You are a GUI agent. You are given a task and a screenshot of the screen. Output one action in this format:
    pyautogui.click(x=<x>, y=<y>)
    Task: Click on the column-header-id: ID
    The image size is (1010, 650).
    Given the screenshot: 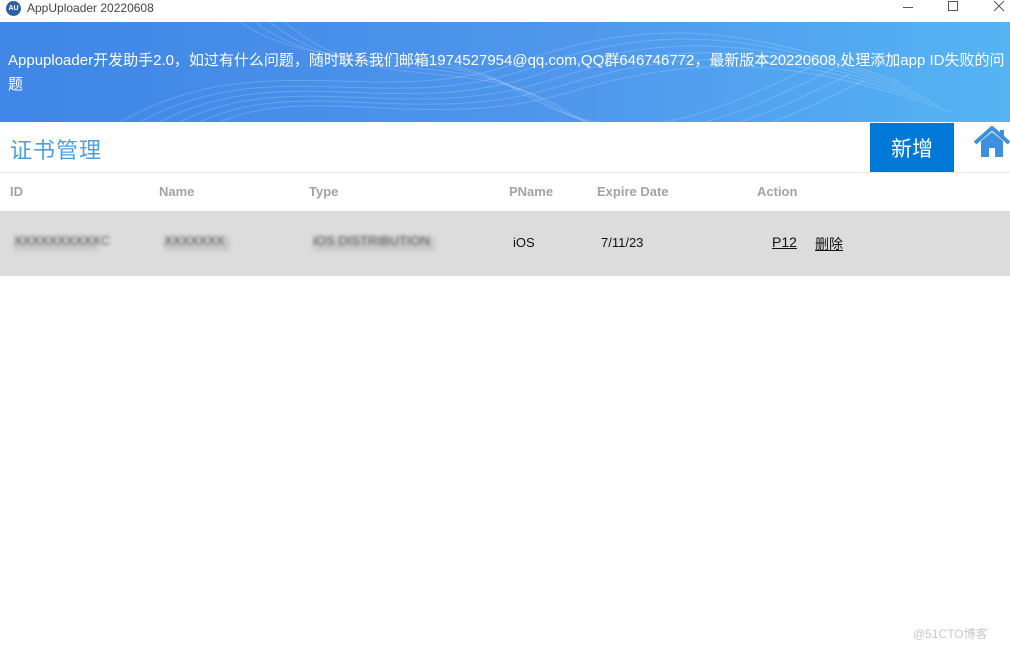 What is the action you would take?
    pyautogui.click(x=16, y=191)
    